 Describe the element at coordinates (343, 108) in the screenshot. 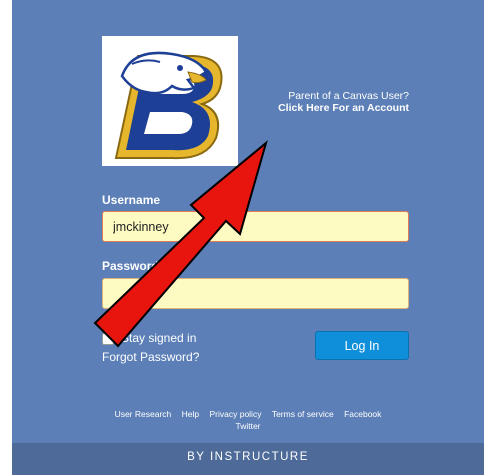

I see `parent-link-line2: Click Here For an Account` at that location.